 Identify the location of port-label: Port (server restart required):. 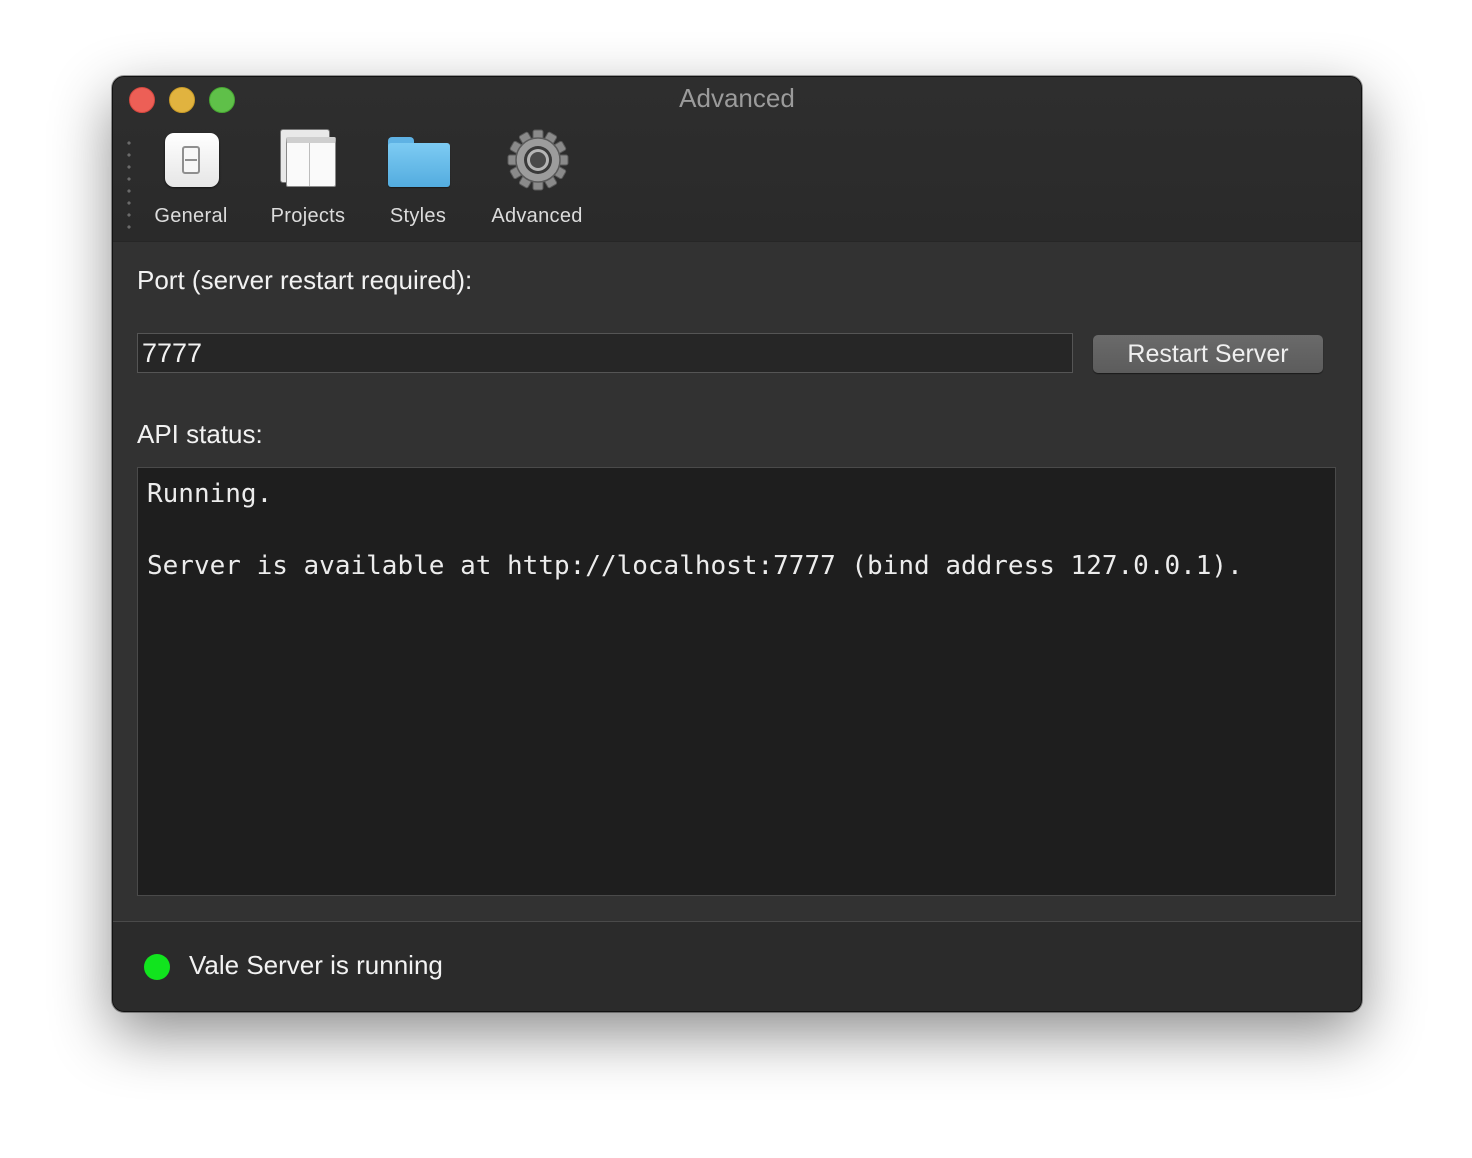
(305, 280).